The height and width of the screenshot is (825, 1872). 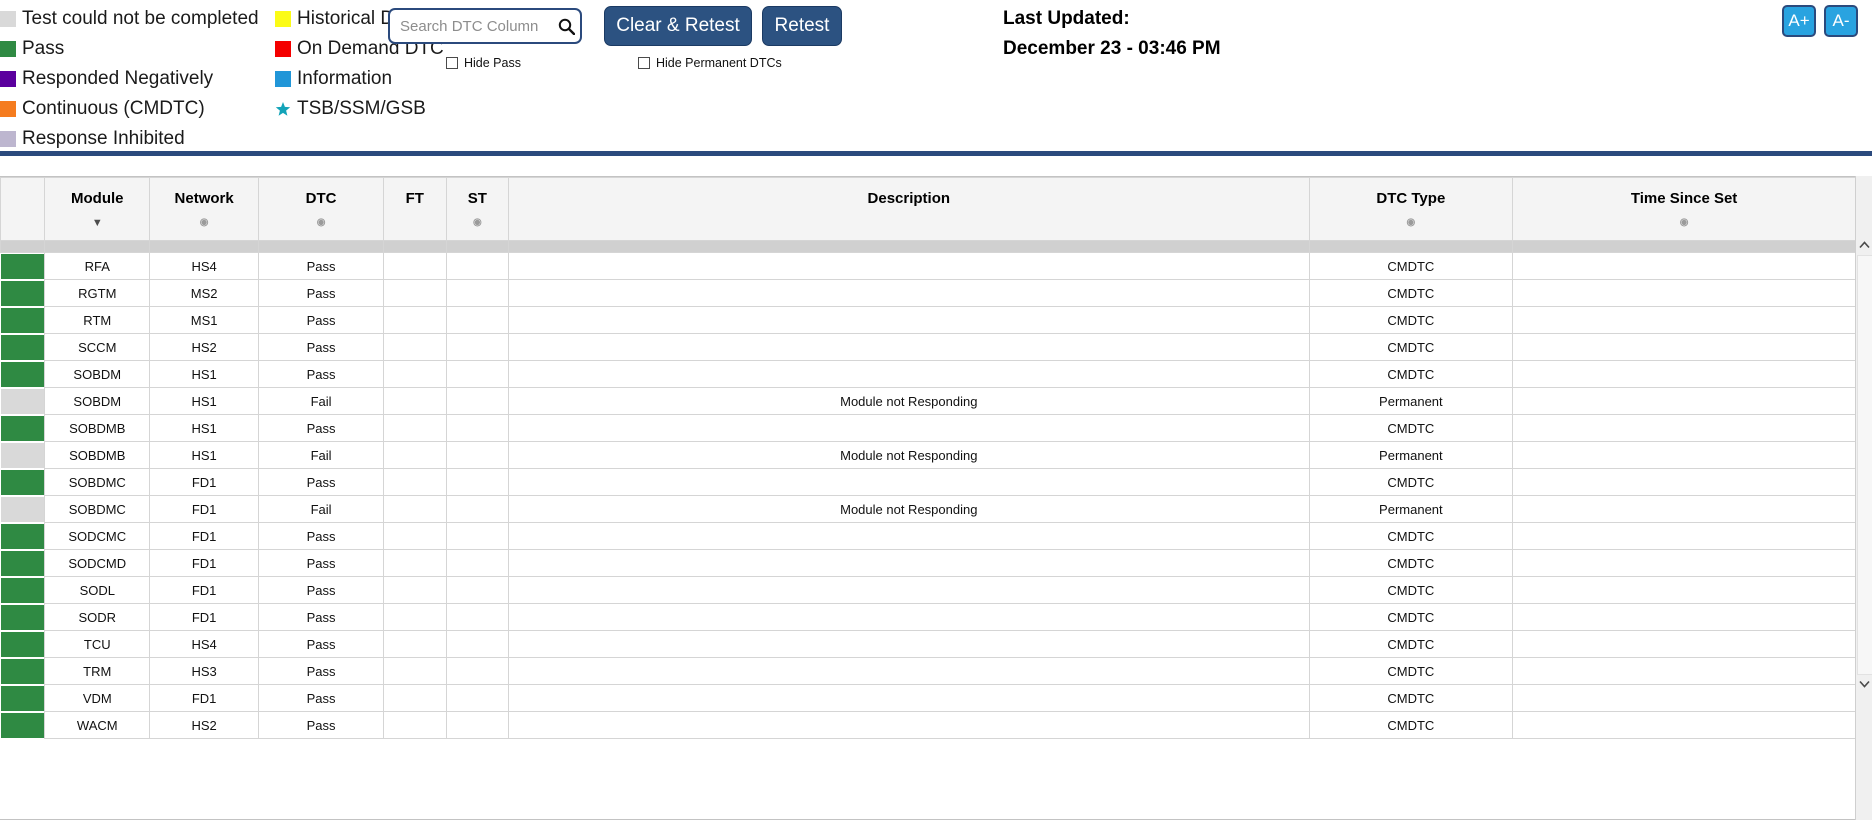 I want to click on table-row: SODCMC FD1 Pass CMDTC, so click(x=928, y=536).